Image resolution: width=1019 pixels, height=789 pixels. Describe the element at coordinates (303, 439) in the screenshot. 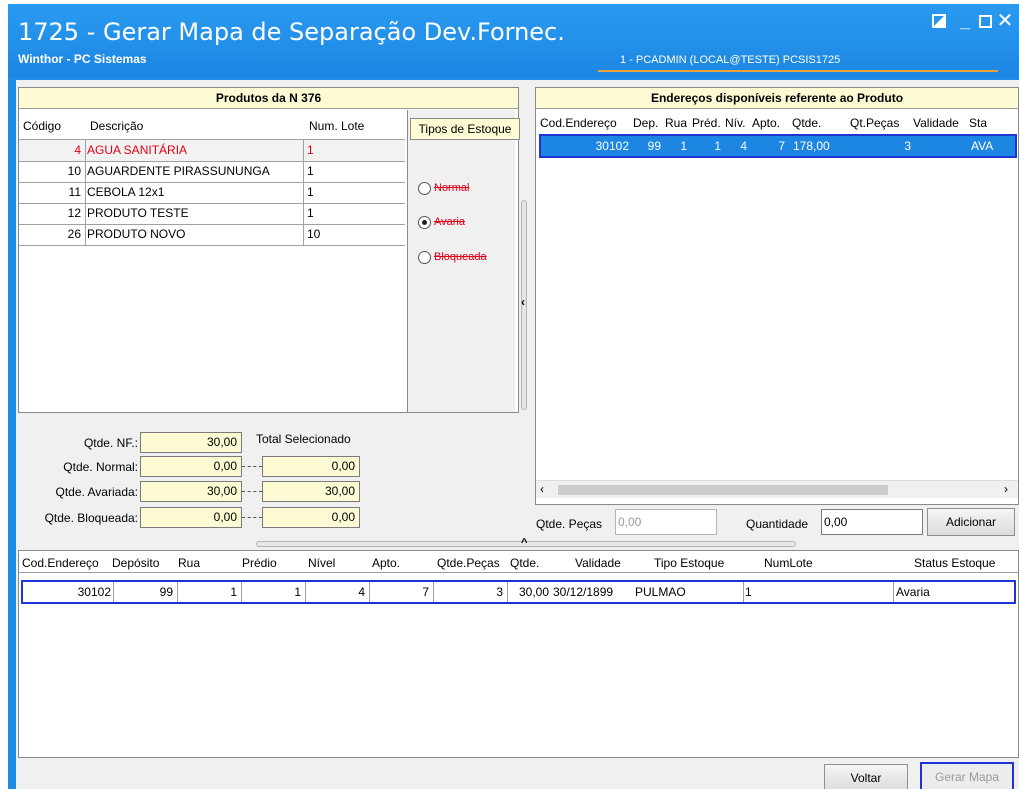

I see `total-selected-label: Total Selecionado` at that location.